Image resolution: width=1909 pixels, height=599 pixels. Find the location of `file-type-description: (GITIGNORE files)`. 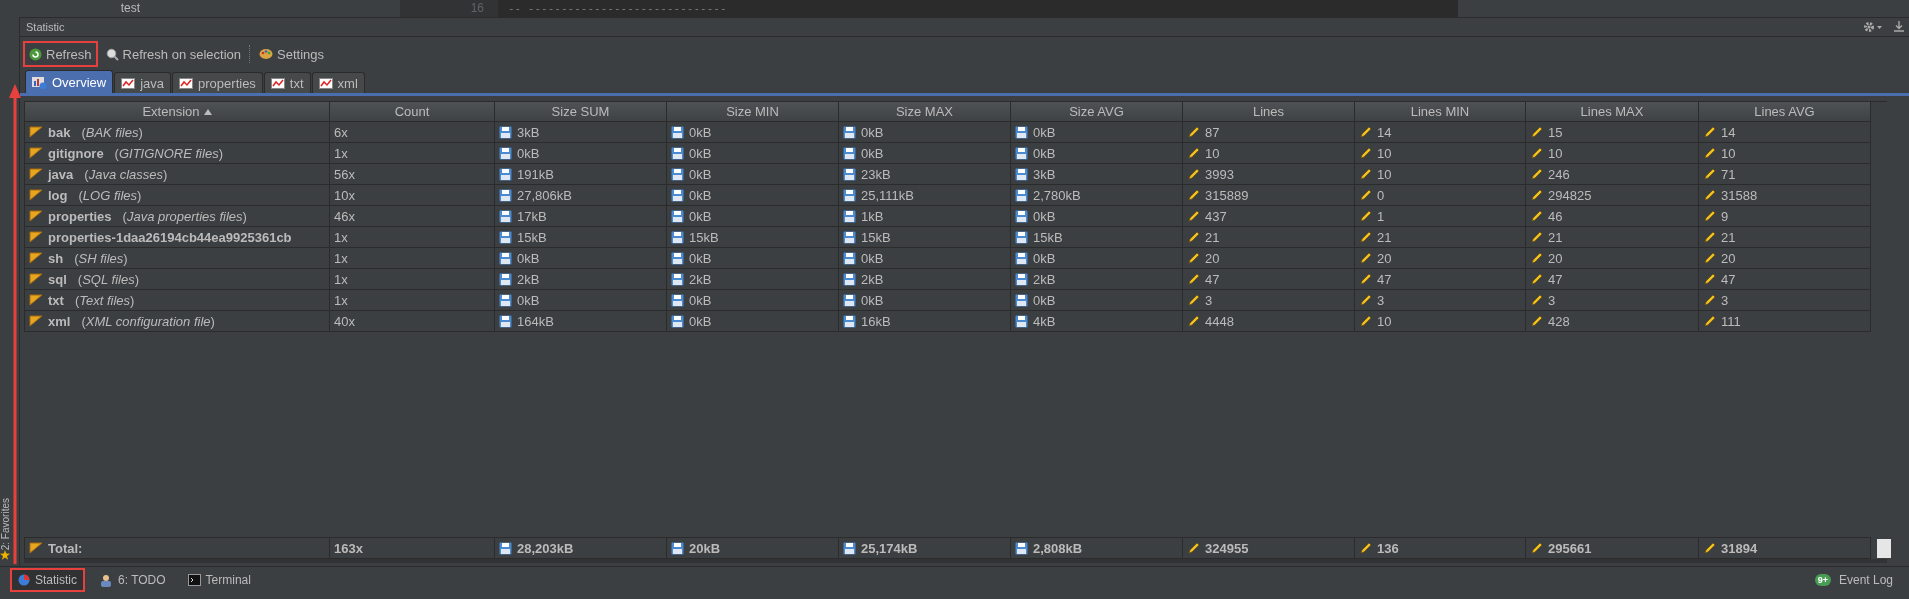

file-type-description: (GITIGNORE files) is located at coordinates (168, 153).